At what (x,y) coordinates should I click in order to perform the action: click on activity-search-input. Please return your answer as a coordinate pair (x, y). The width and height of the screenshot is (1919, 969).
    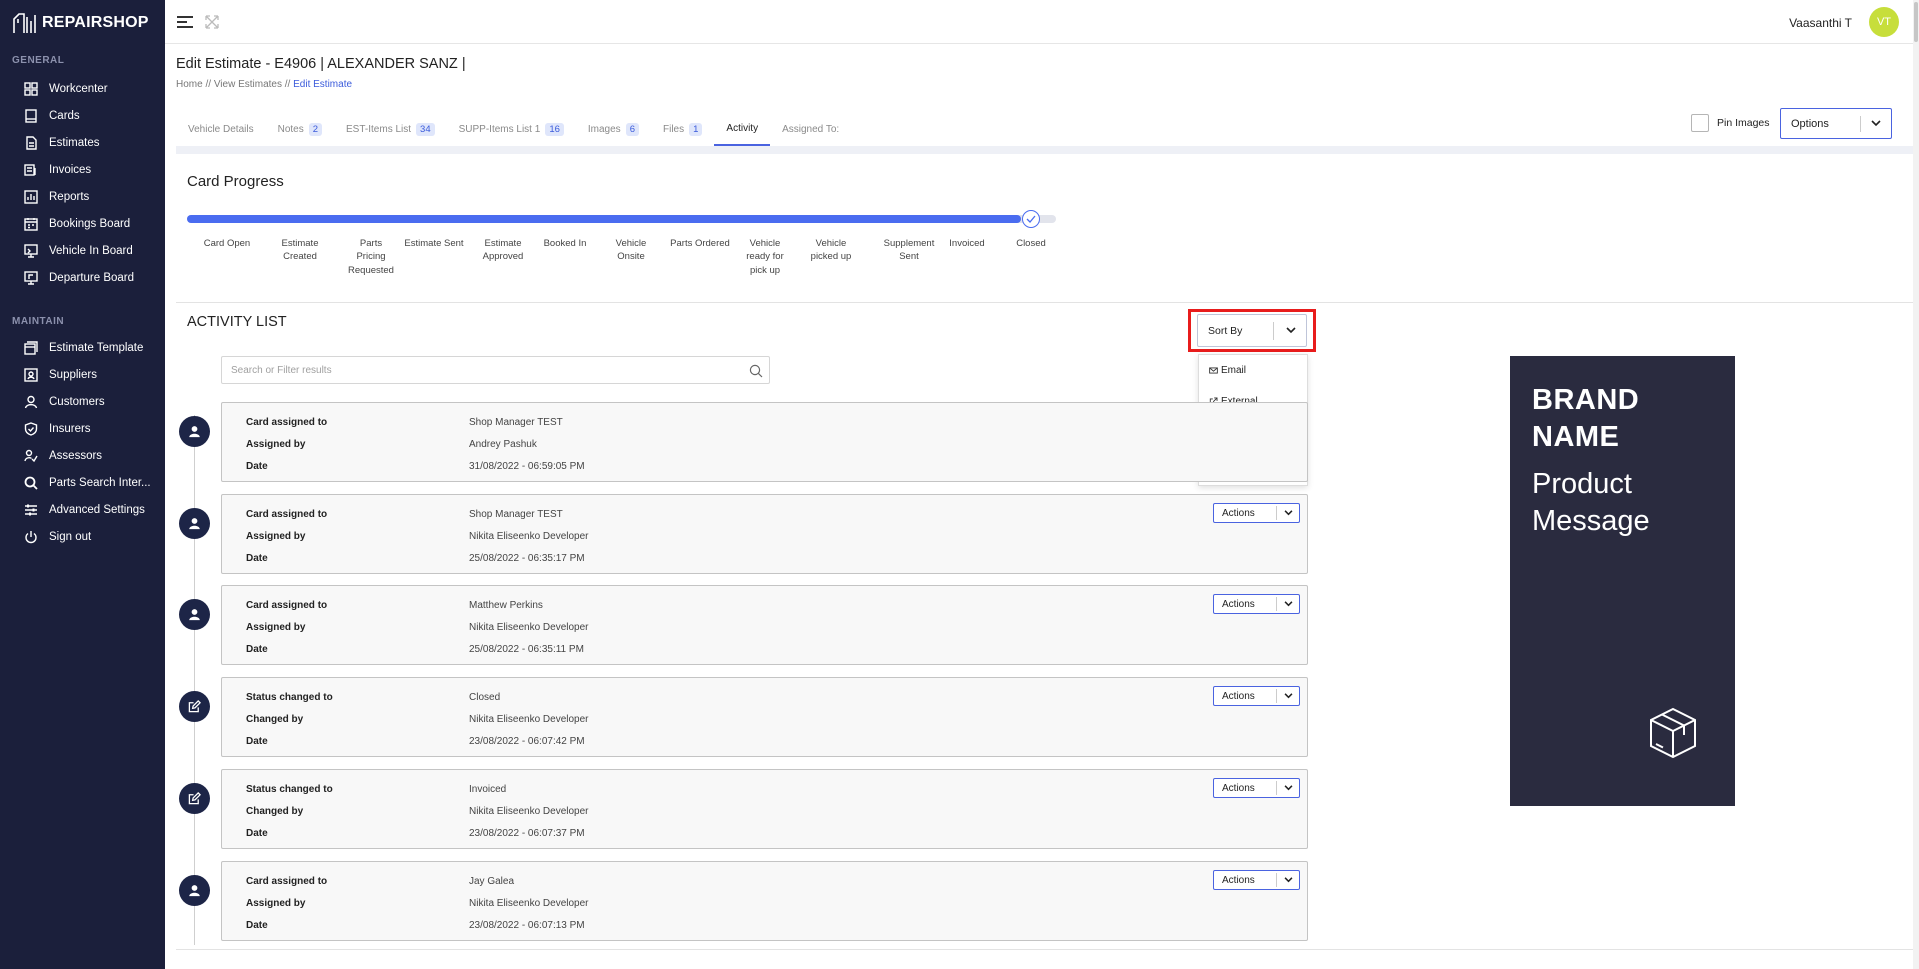
    Looking at the image, I should click on (472, 370).